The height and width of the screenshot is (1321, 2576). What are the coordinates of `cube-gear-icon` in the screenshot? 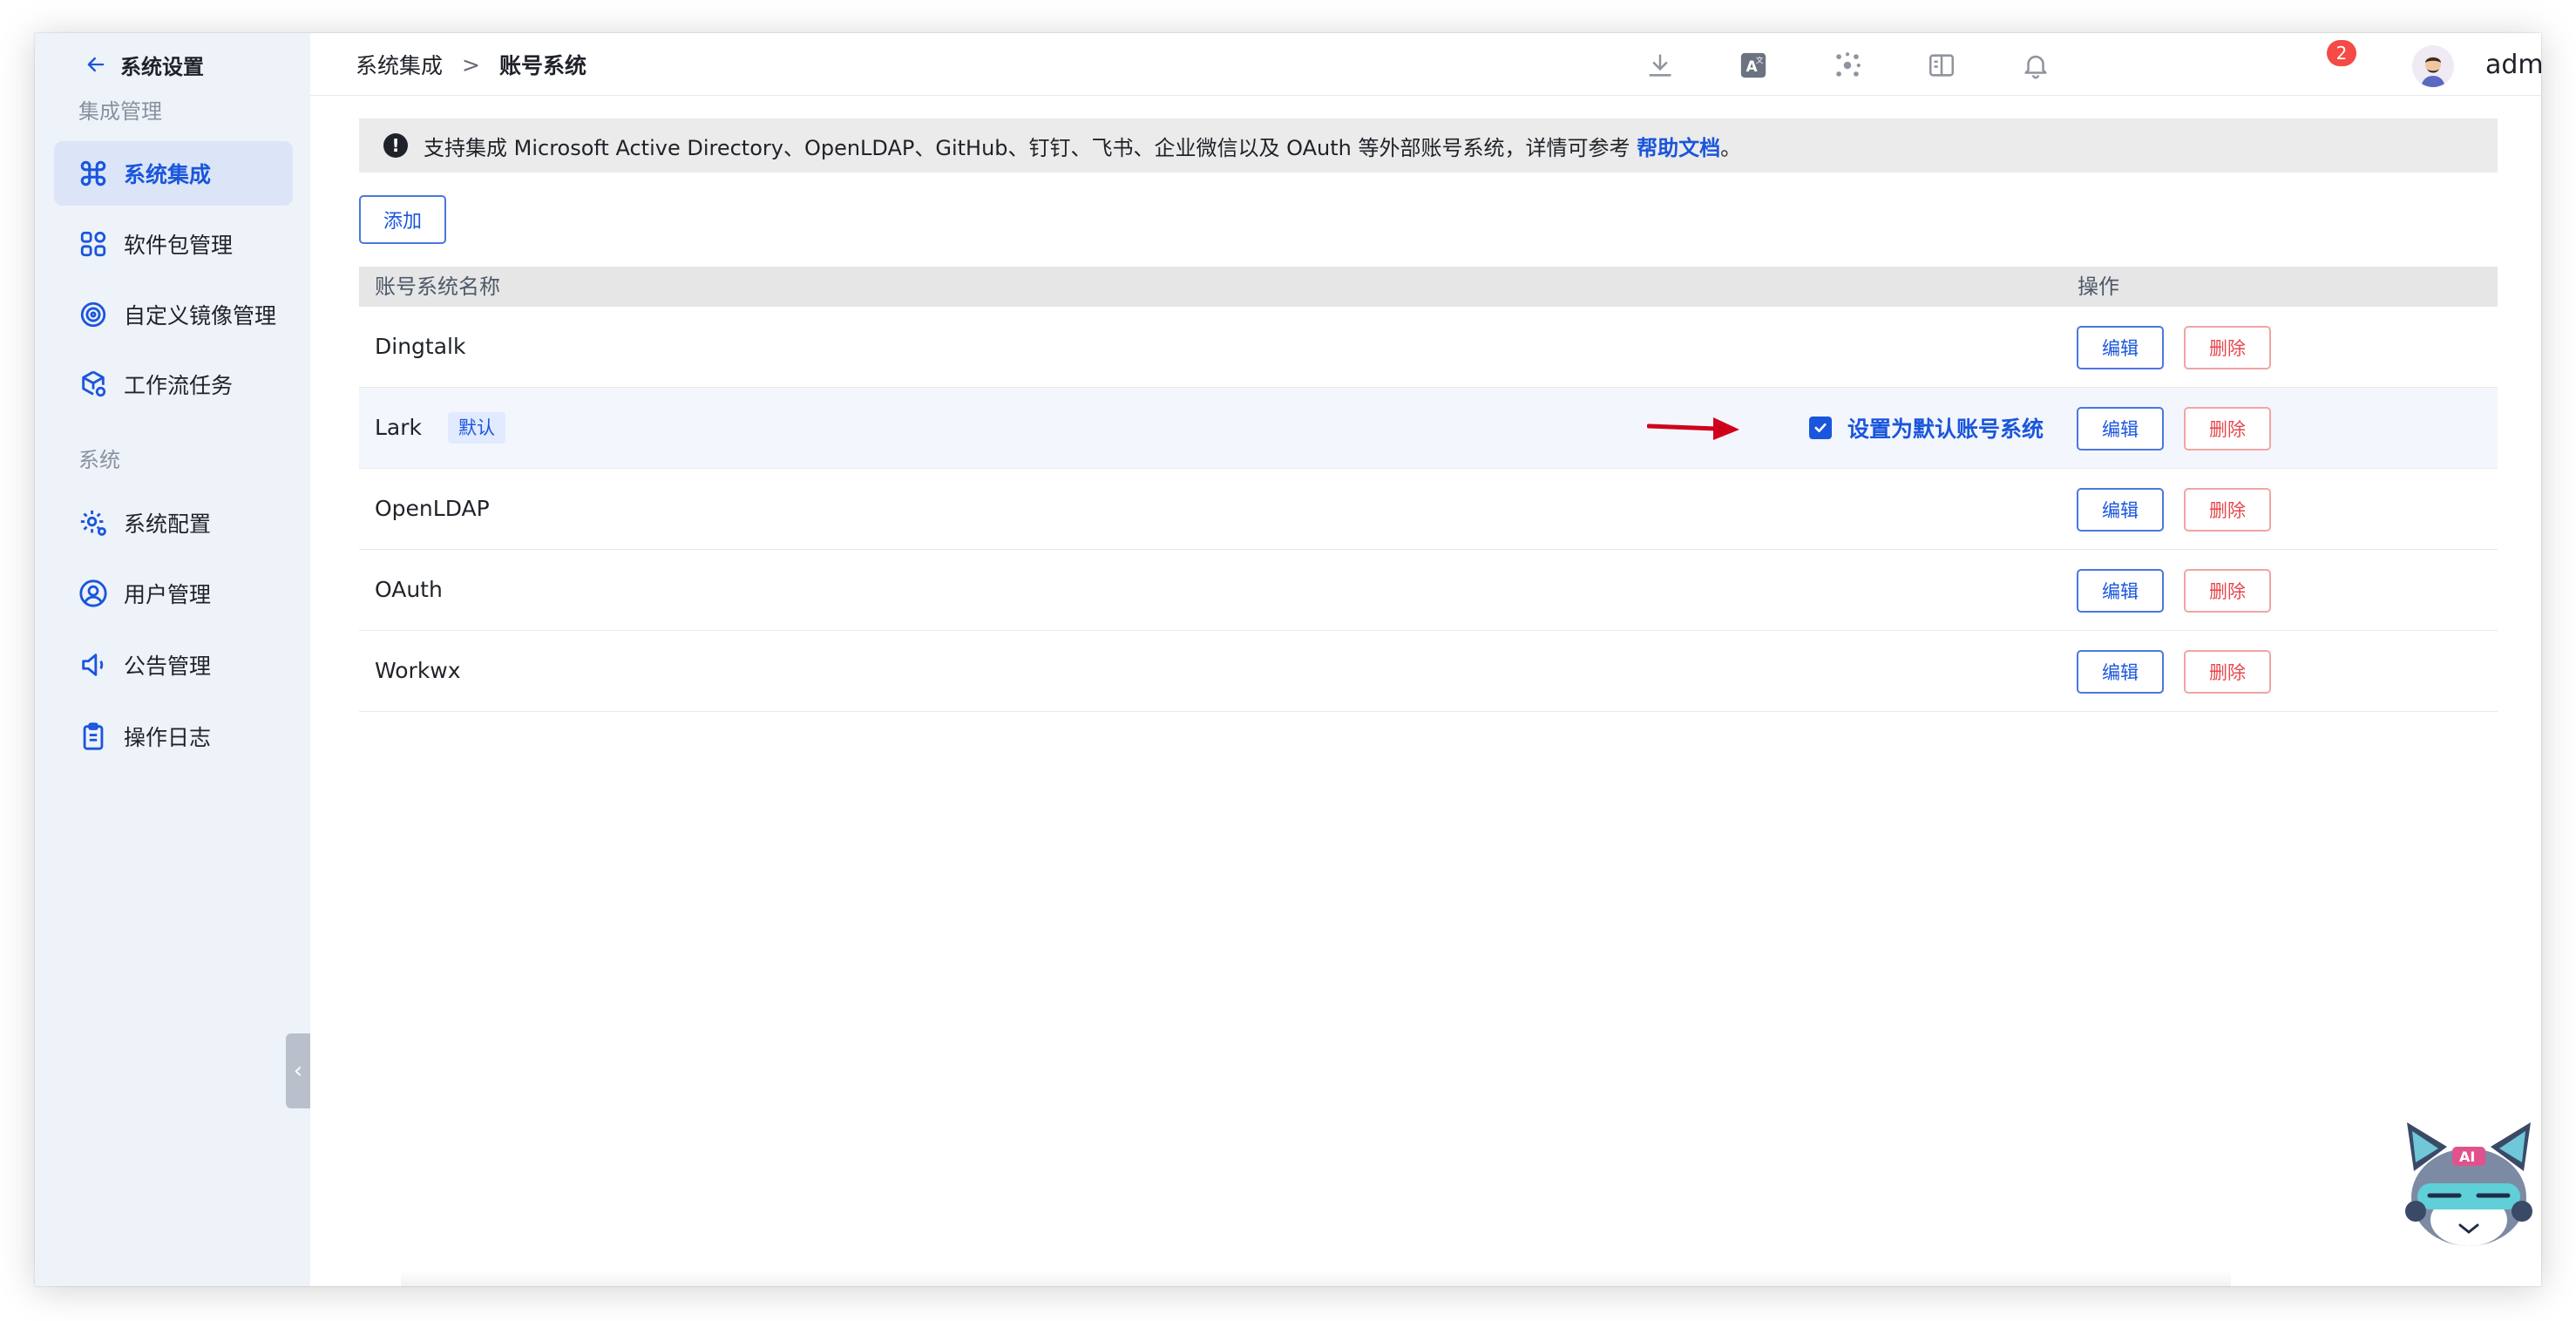 It's located at (94, 383).